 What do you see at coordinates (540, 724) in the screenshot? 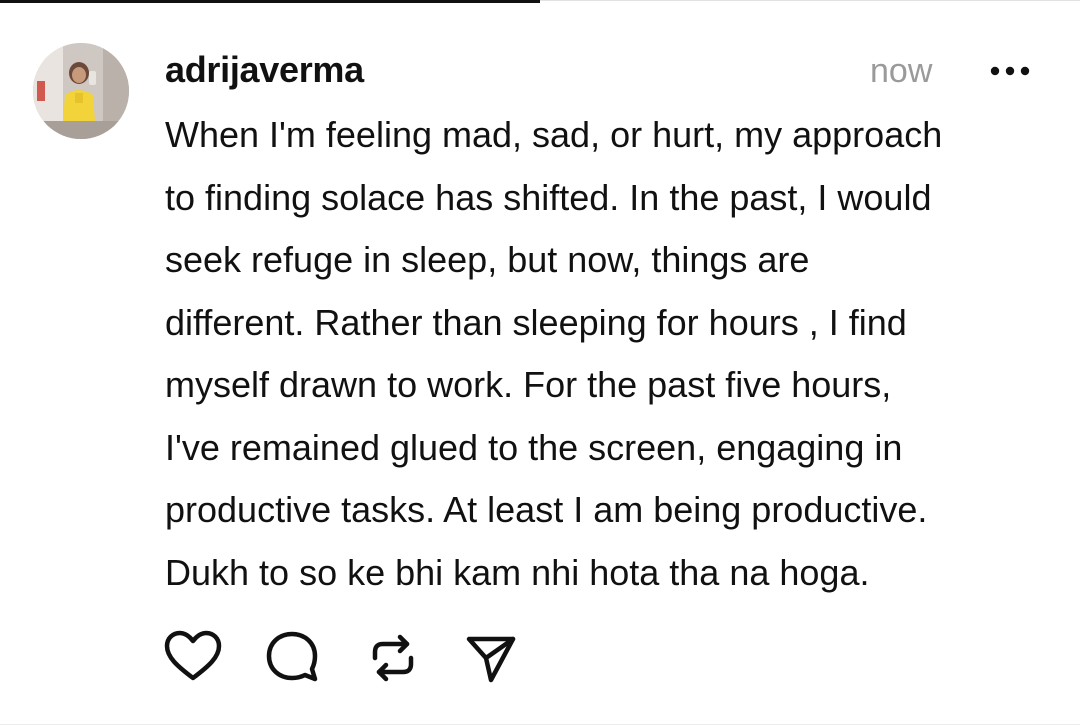
I see `bottom-divider` at bounding box center [540, 724].